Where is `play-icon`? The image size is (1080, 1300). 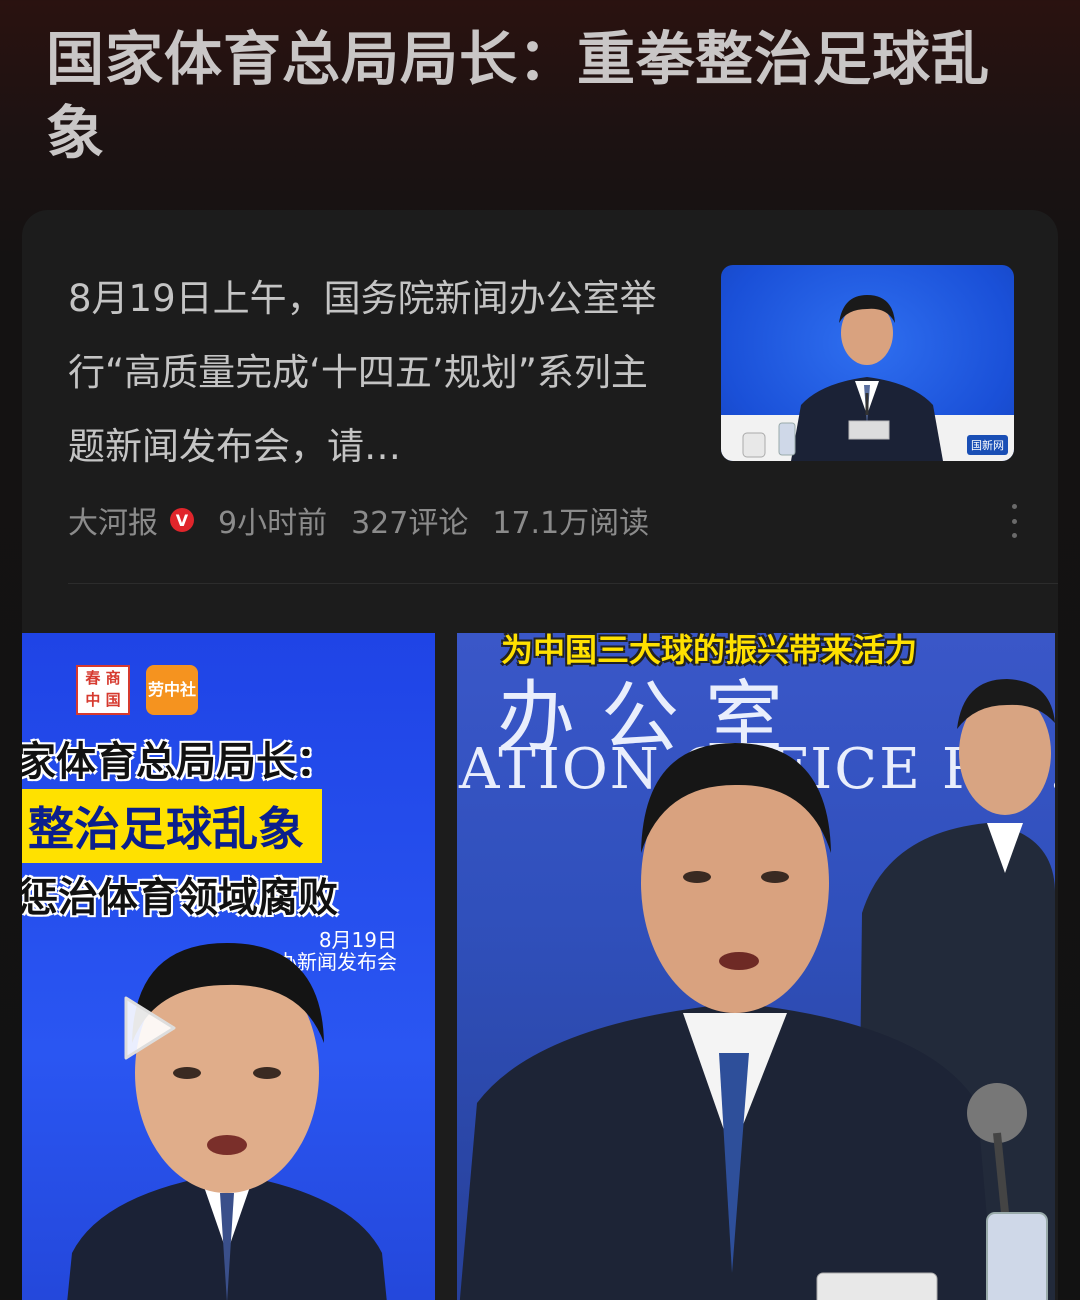 play-icon is located at coordinates (144, 1028).